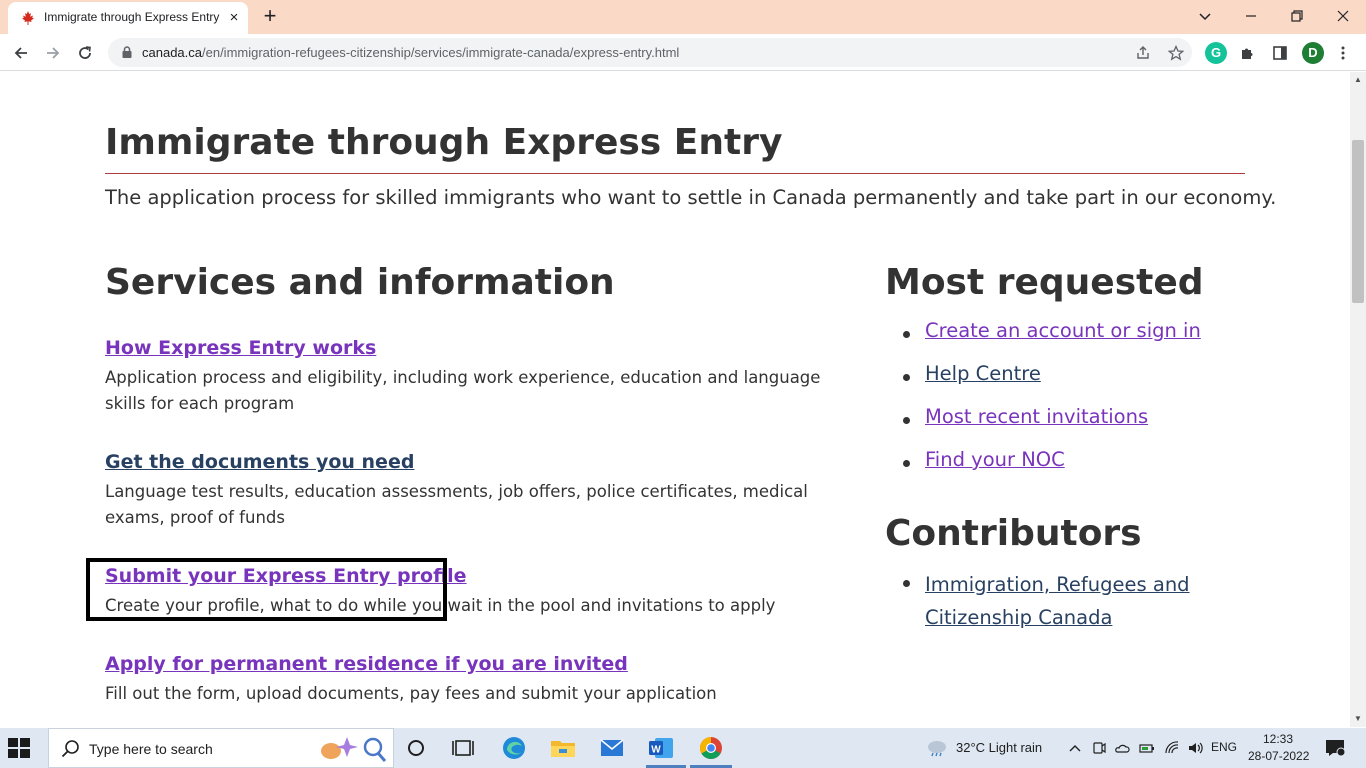 Image resolution: width=1366 pixels, height=768 pixels. I want to click on new-tab-button: +, so click(270, 16).